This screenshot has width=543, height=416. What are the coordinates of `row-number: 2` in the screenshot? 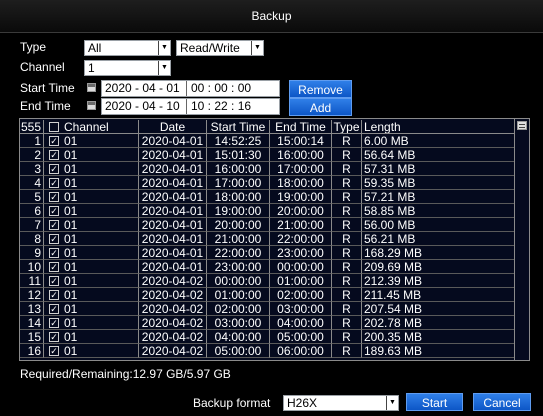 It's located at (32, 155).